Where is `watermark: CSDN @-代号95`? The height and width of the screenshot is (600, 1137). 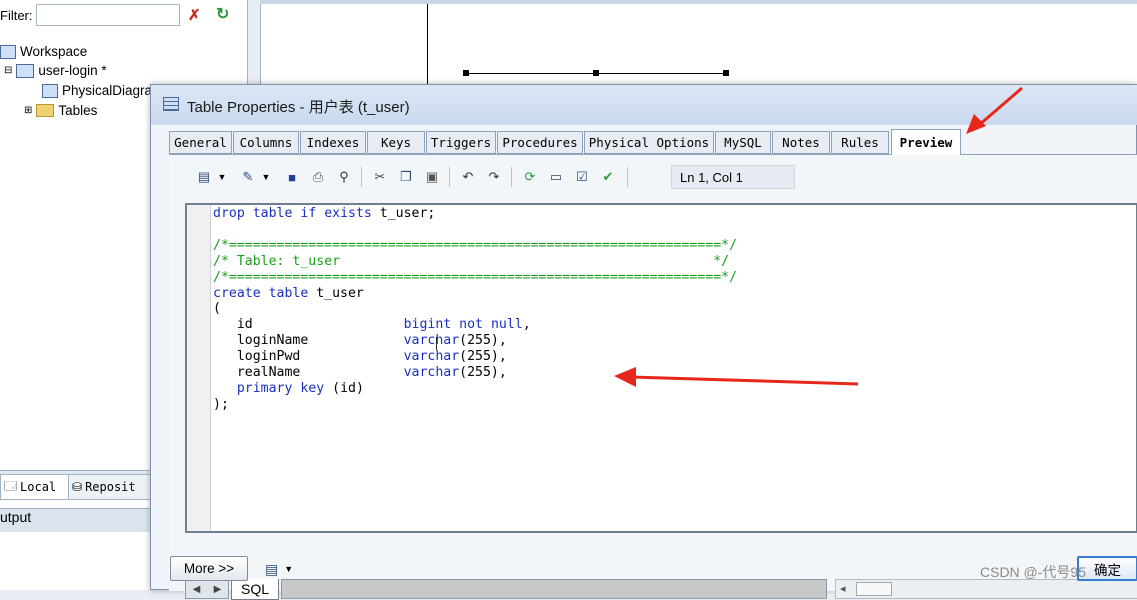
watermark: CSDN @-代号95 is located at coordinates (1033, 572).